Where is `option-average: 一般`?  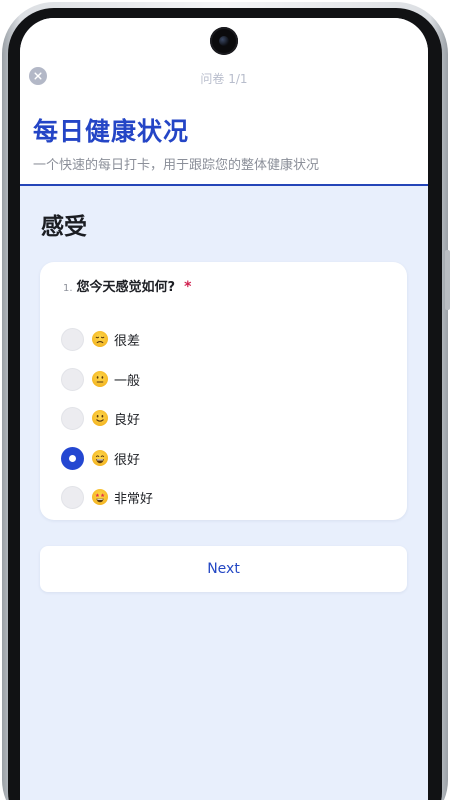 option-average: 一般 is located at coordinates (100, 379).